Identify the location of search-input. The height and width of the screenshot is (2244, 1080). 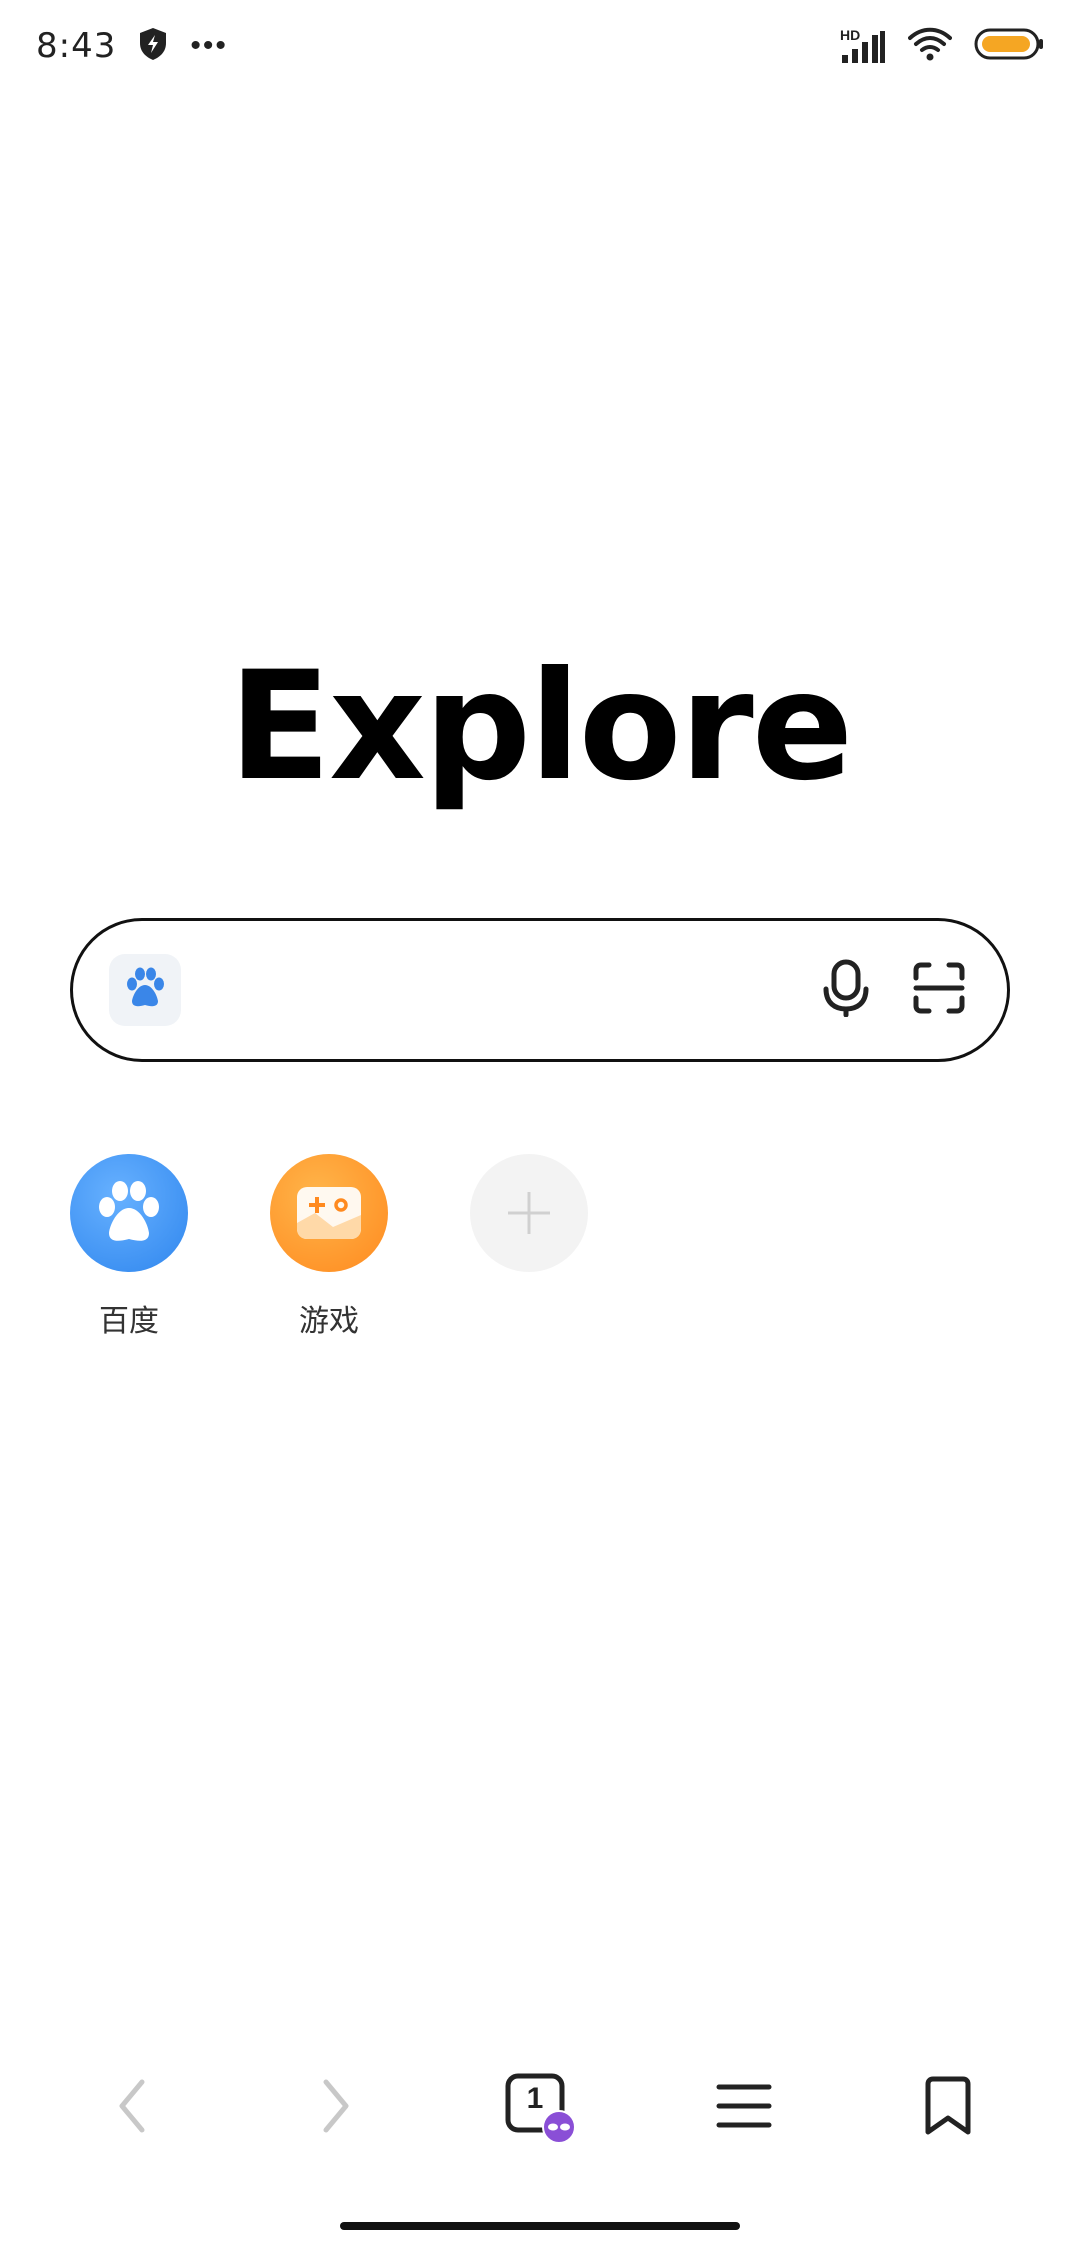
(502, 990).